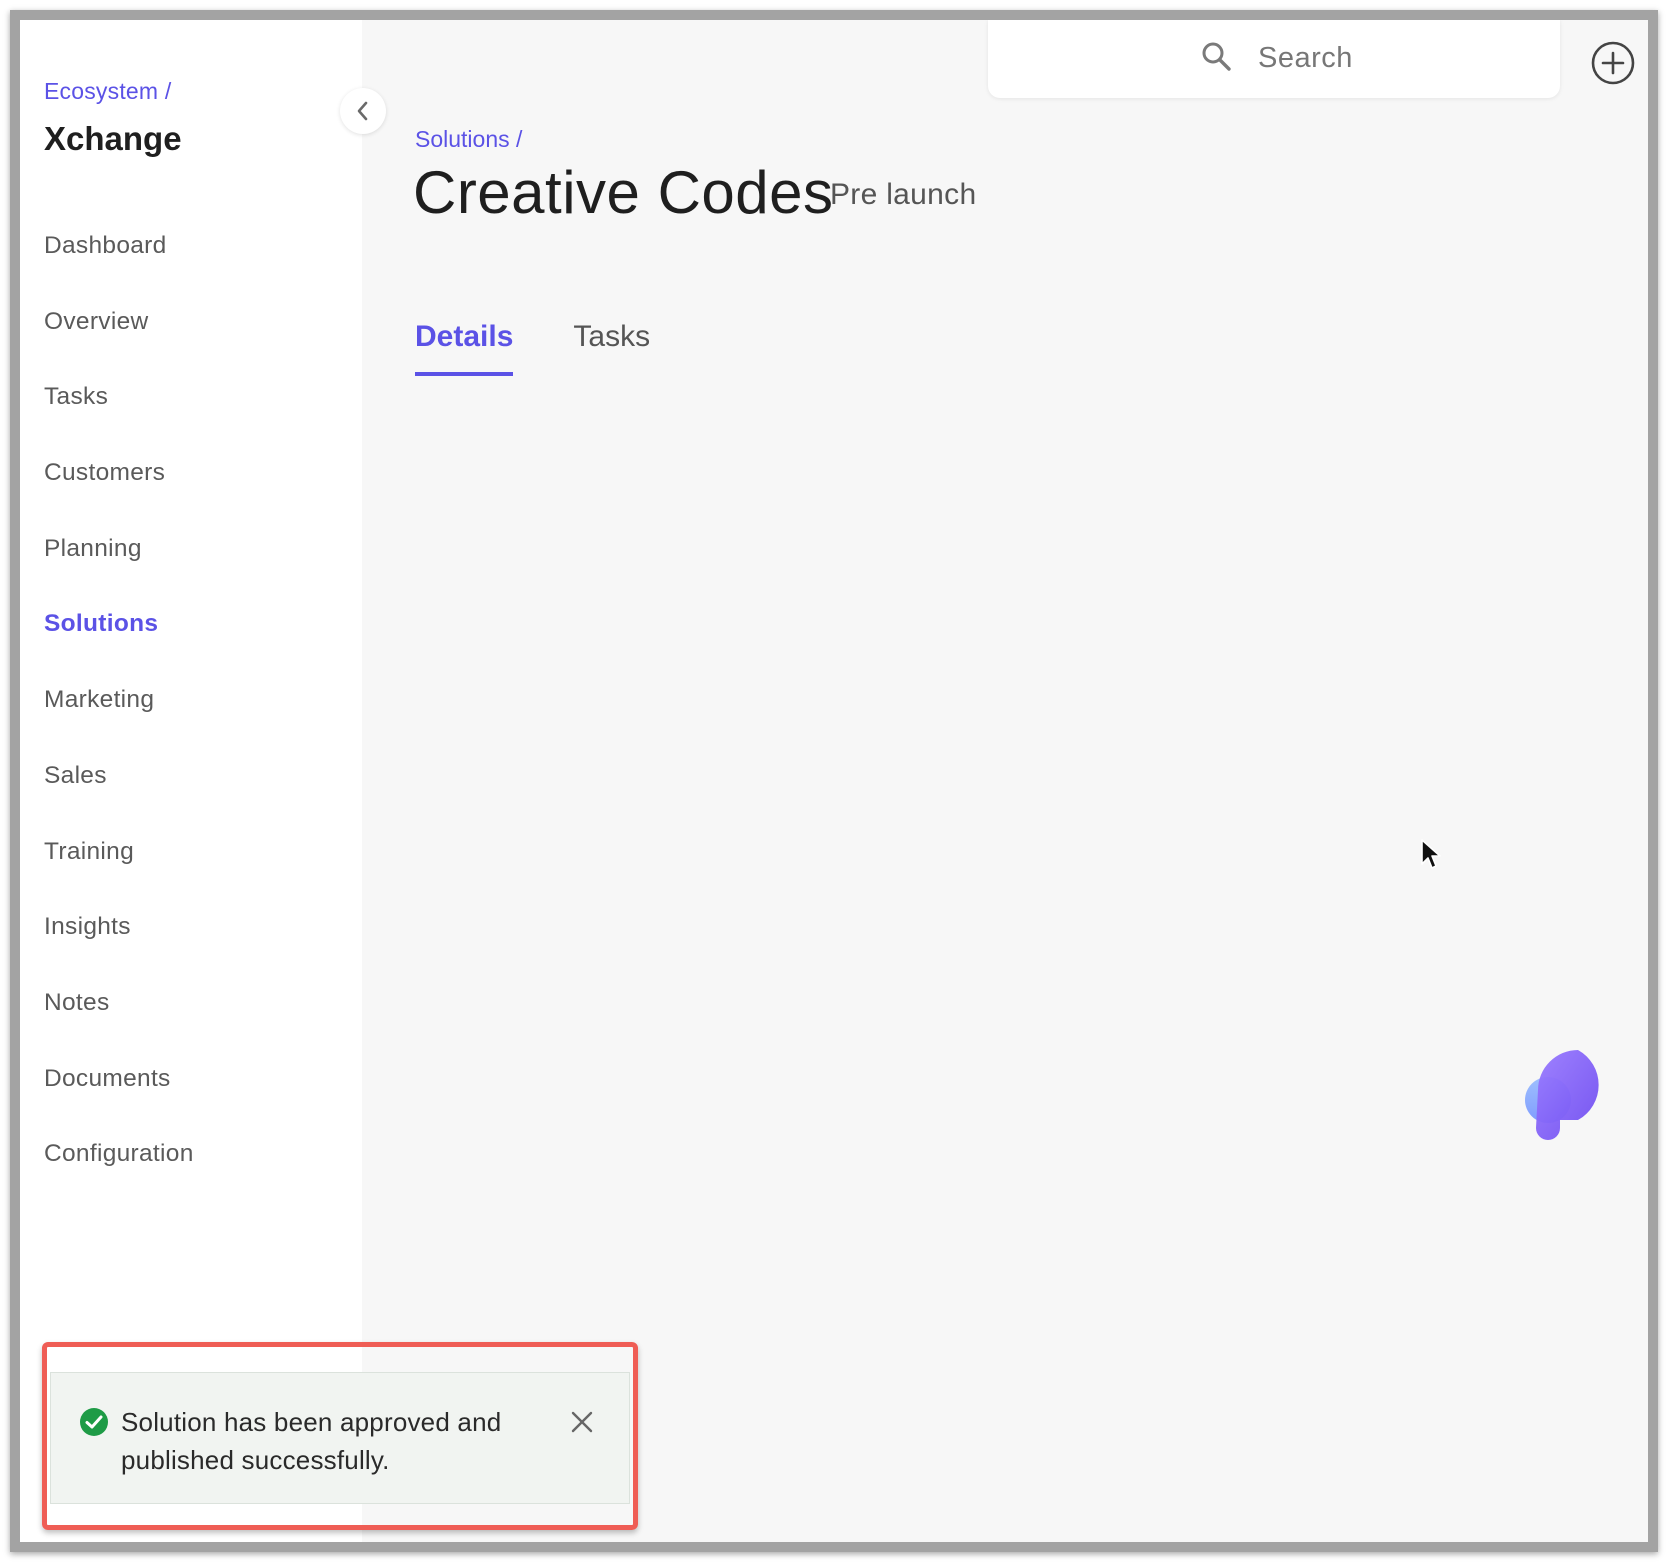 Image resolution: width=1678 pixels, height=1568 pixels. Describe the element at coordinates (1613, 63) in the screenshot. I see `plus-circle-icon` at that location.